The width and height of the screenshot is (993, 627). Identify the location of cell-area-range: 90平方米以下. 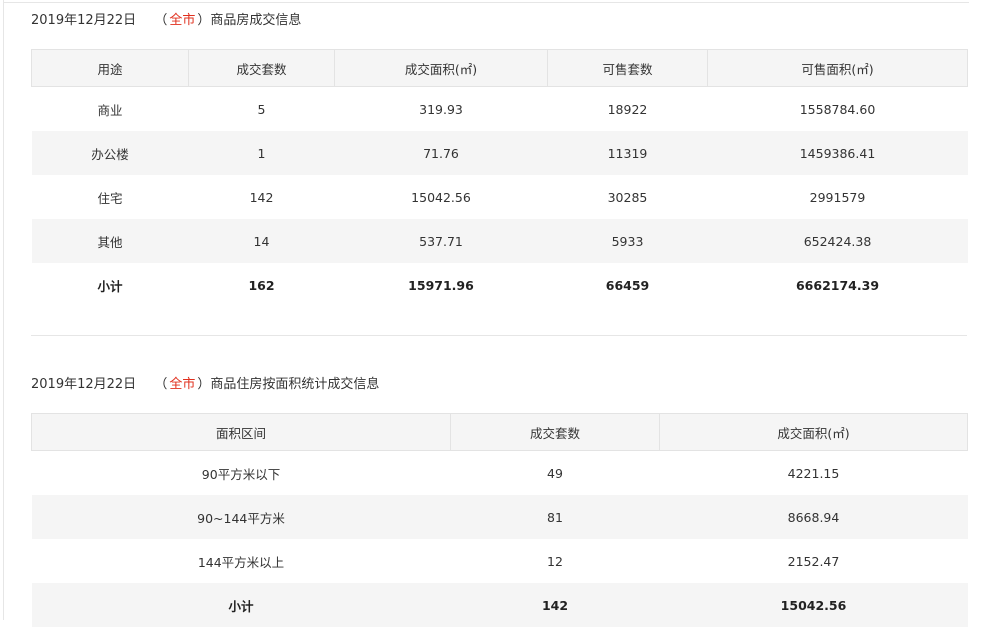
(241, 474).